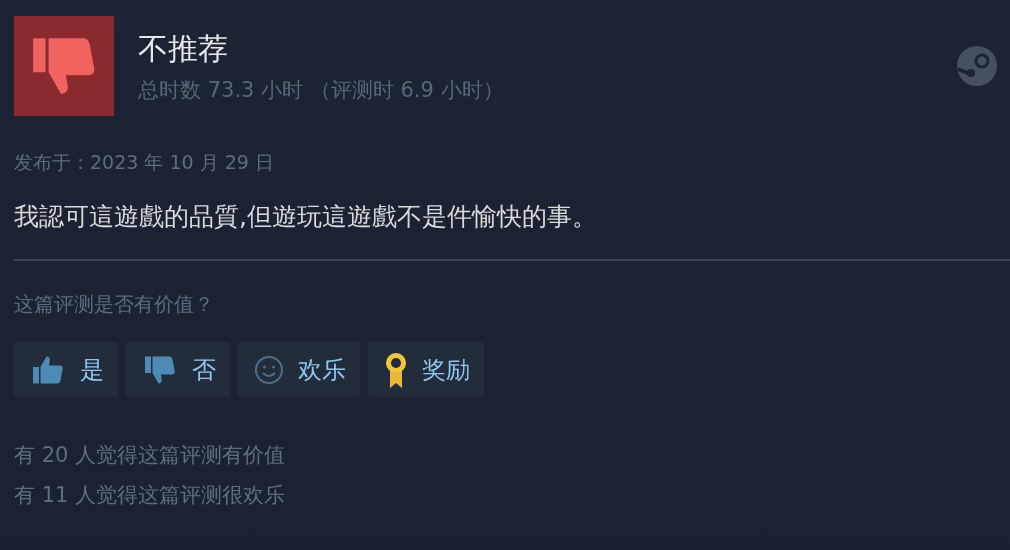  Describe the element at coordinates (426, 369) in the screenshot. I see `award-button: 奖励` at that location.